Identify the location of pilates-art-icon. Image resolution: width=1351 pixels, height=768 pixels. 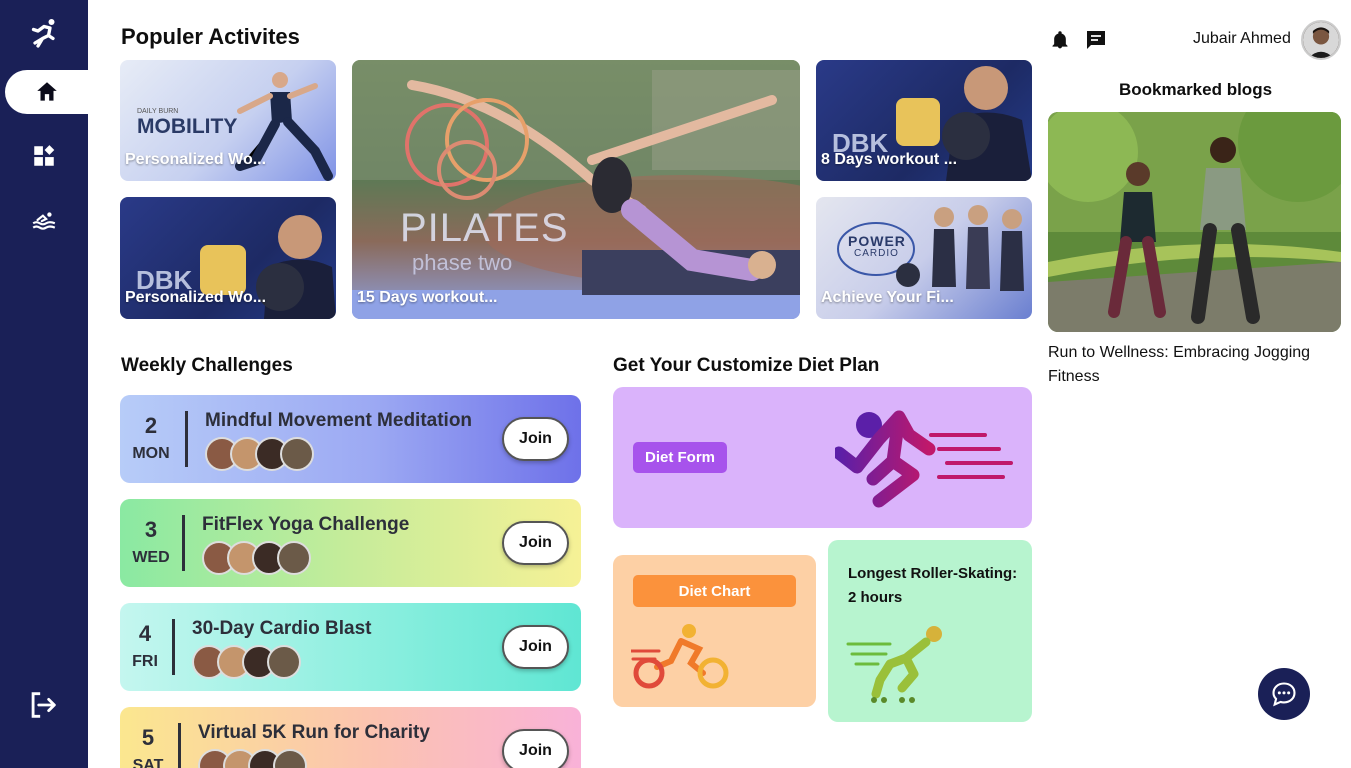
(576, 189).